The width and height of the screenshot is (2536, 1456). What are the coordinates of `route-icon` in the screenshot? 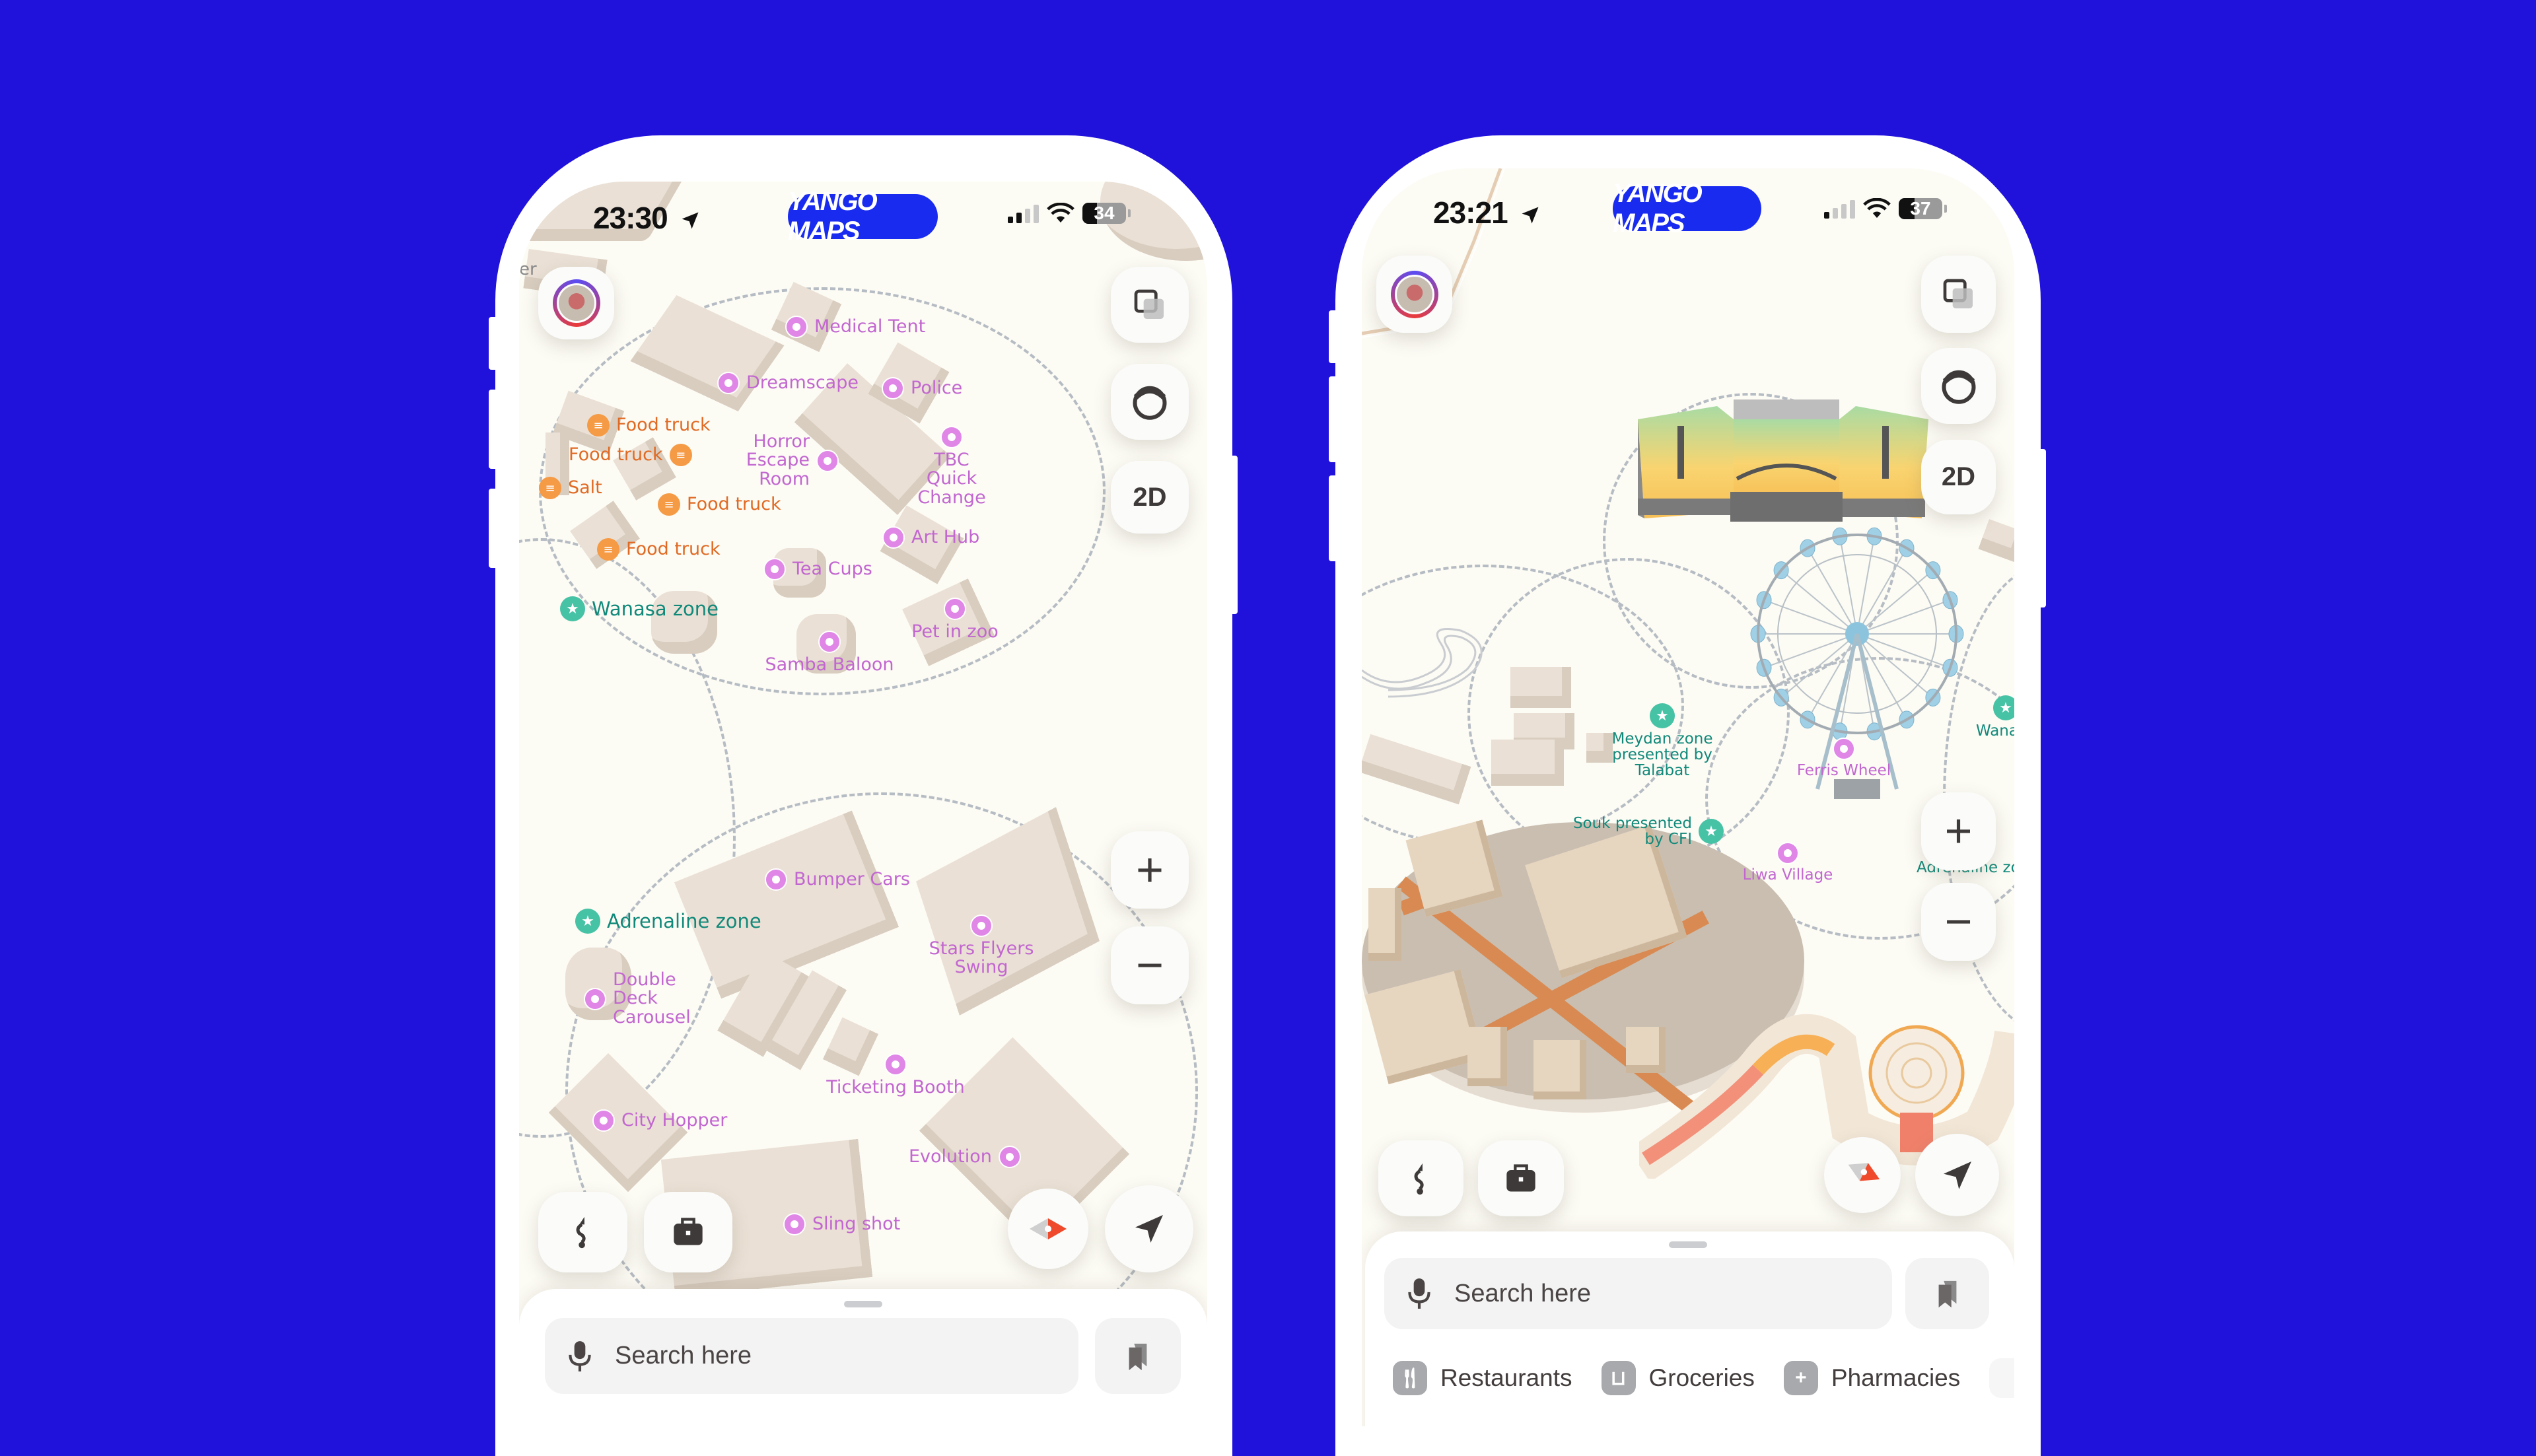 It's located at (581, 1232).